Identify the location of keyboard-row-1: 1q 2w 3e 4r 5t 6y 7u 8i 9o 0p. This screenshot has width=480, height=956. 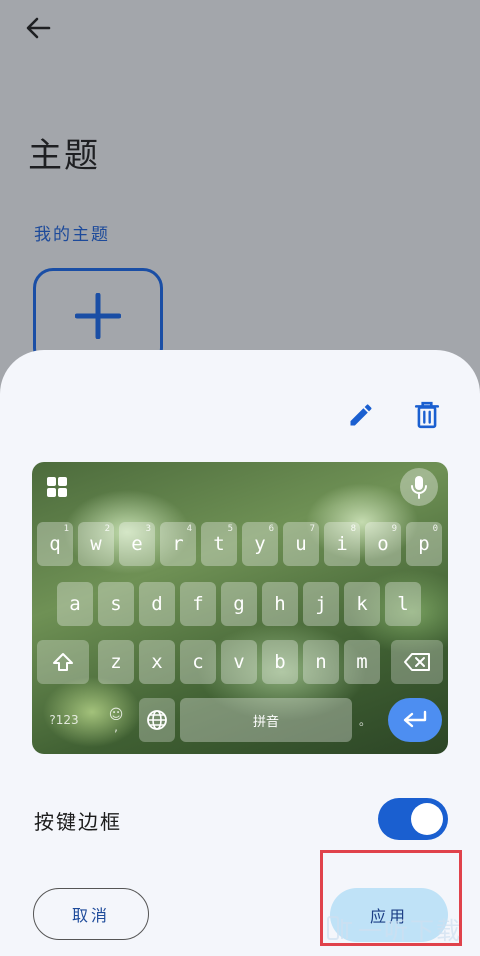
(240, 545).